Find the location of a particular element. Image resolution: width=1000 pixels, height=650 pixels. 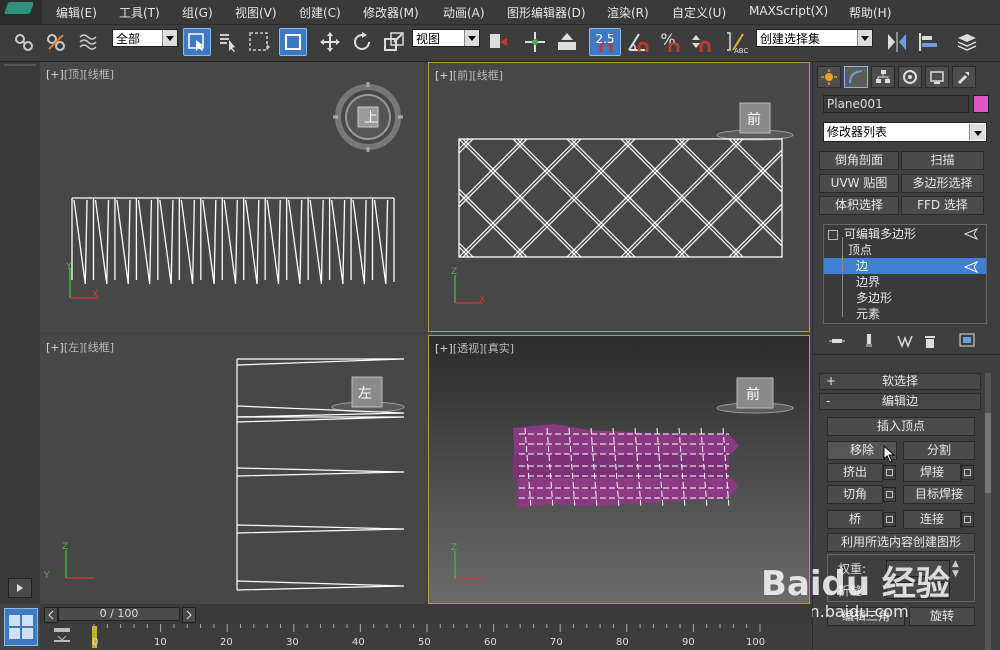

weight-spinner-field is located at coordinates (918, 568).